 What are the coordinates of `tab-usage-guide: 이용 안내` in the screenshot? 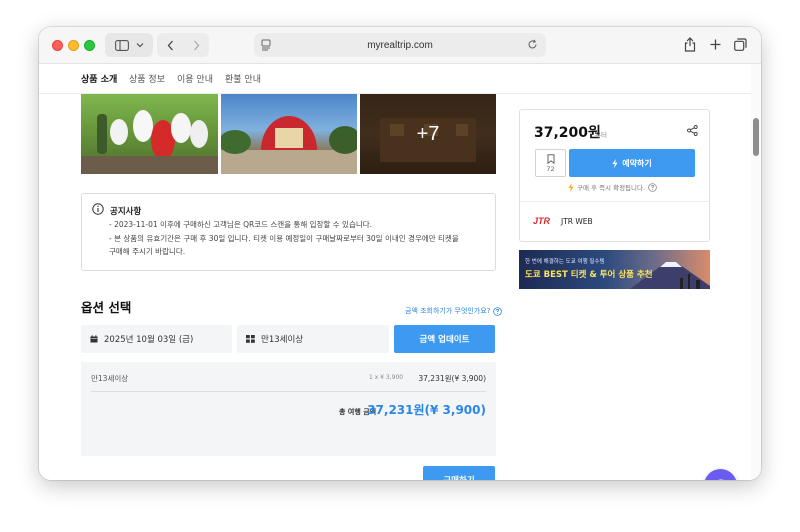 It's located at (195, 78).